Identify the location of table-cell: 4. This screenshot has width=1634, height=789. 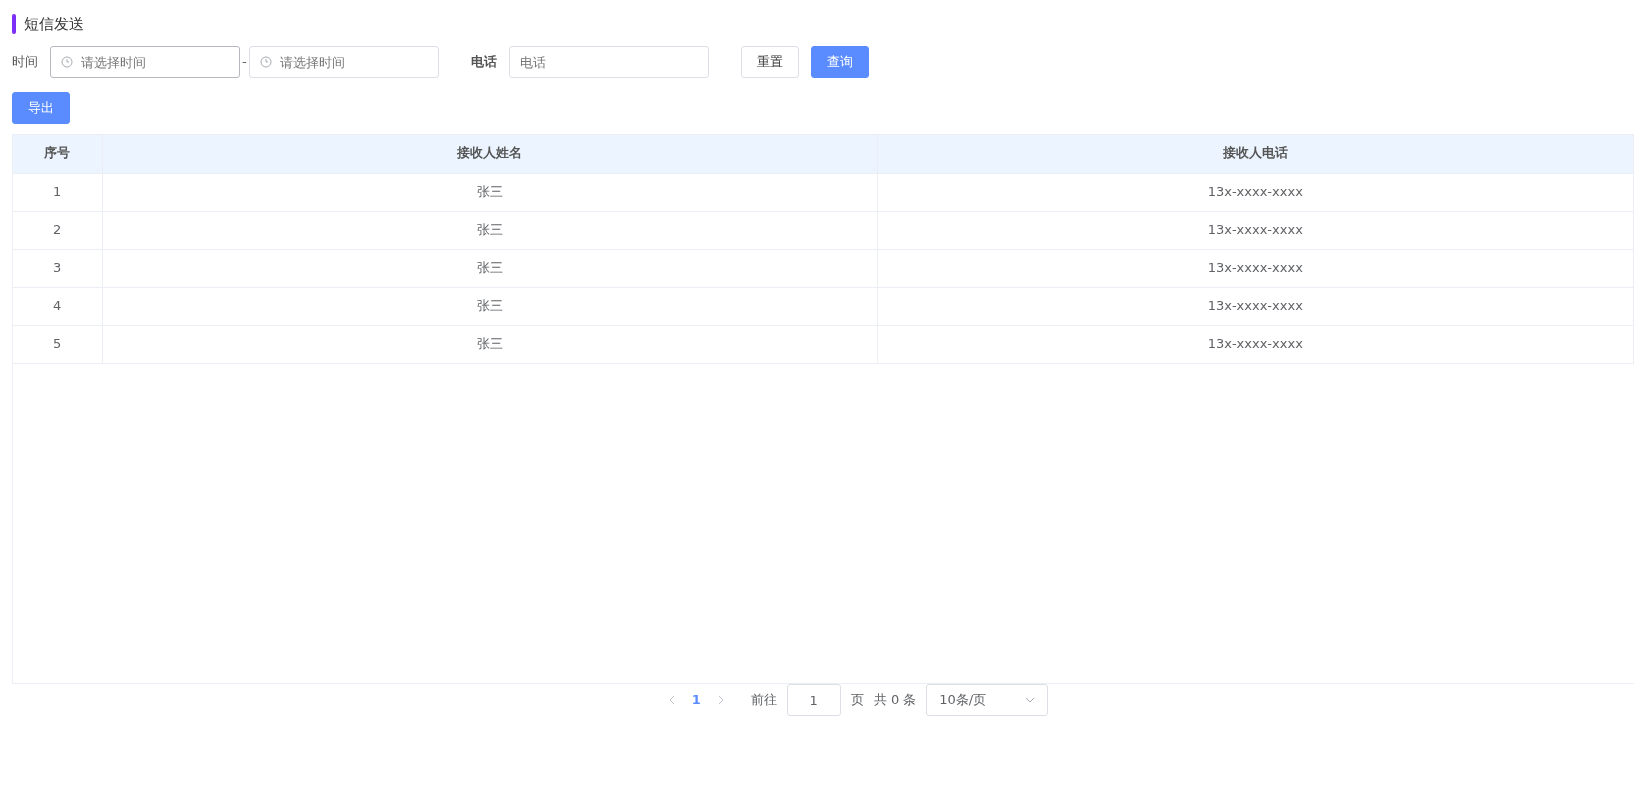
(57, 306).